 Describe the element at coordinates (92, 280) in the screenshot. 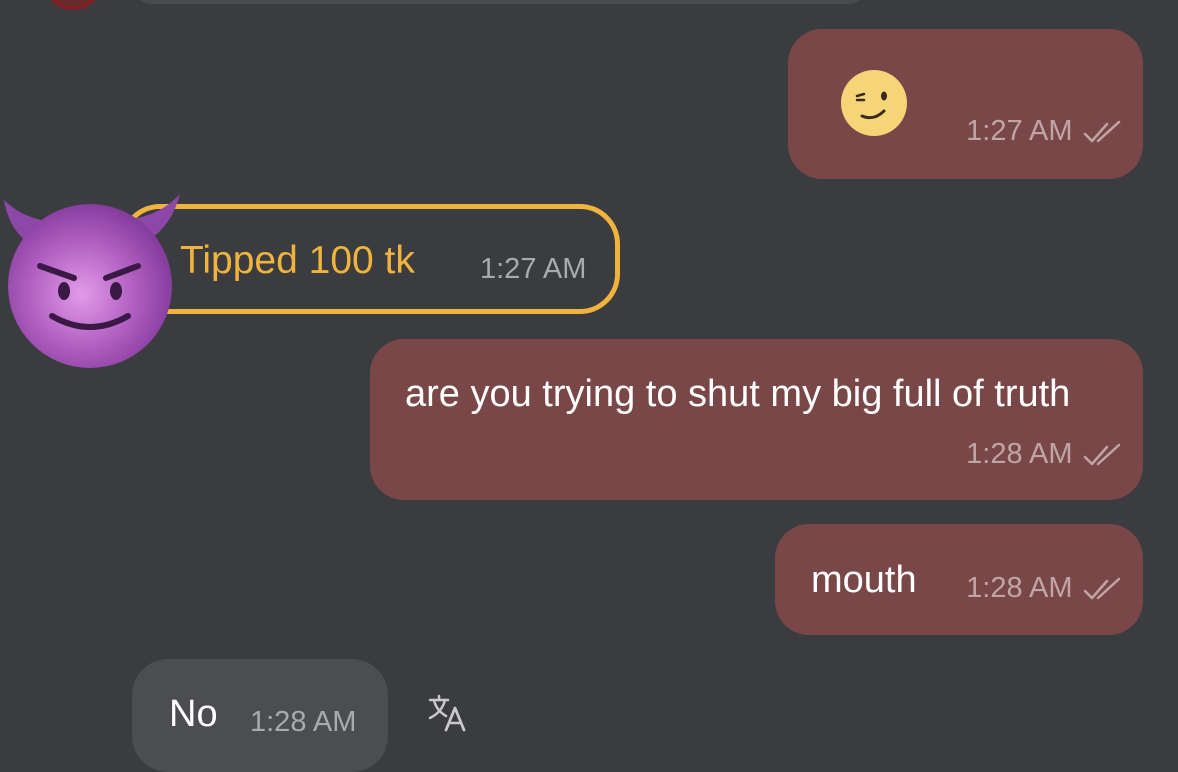

I see `smiling-devil-icon` at that location.